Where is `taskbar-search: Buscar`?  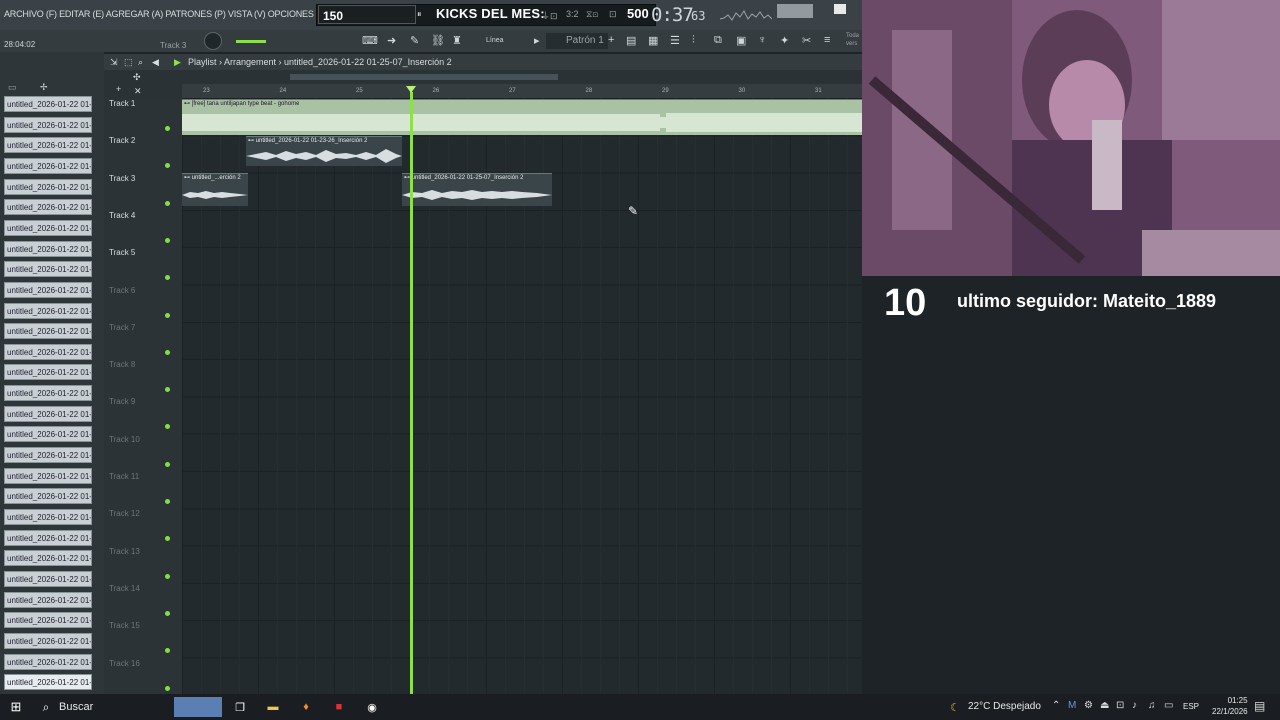
taskbar-search: Buscar is located at coordinates (76, 707).